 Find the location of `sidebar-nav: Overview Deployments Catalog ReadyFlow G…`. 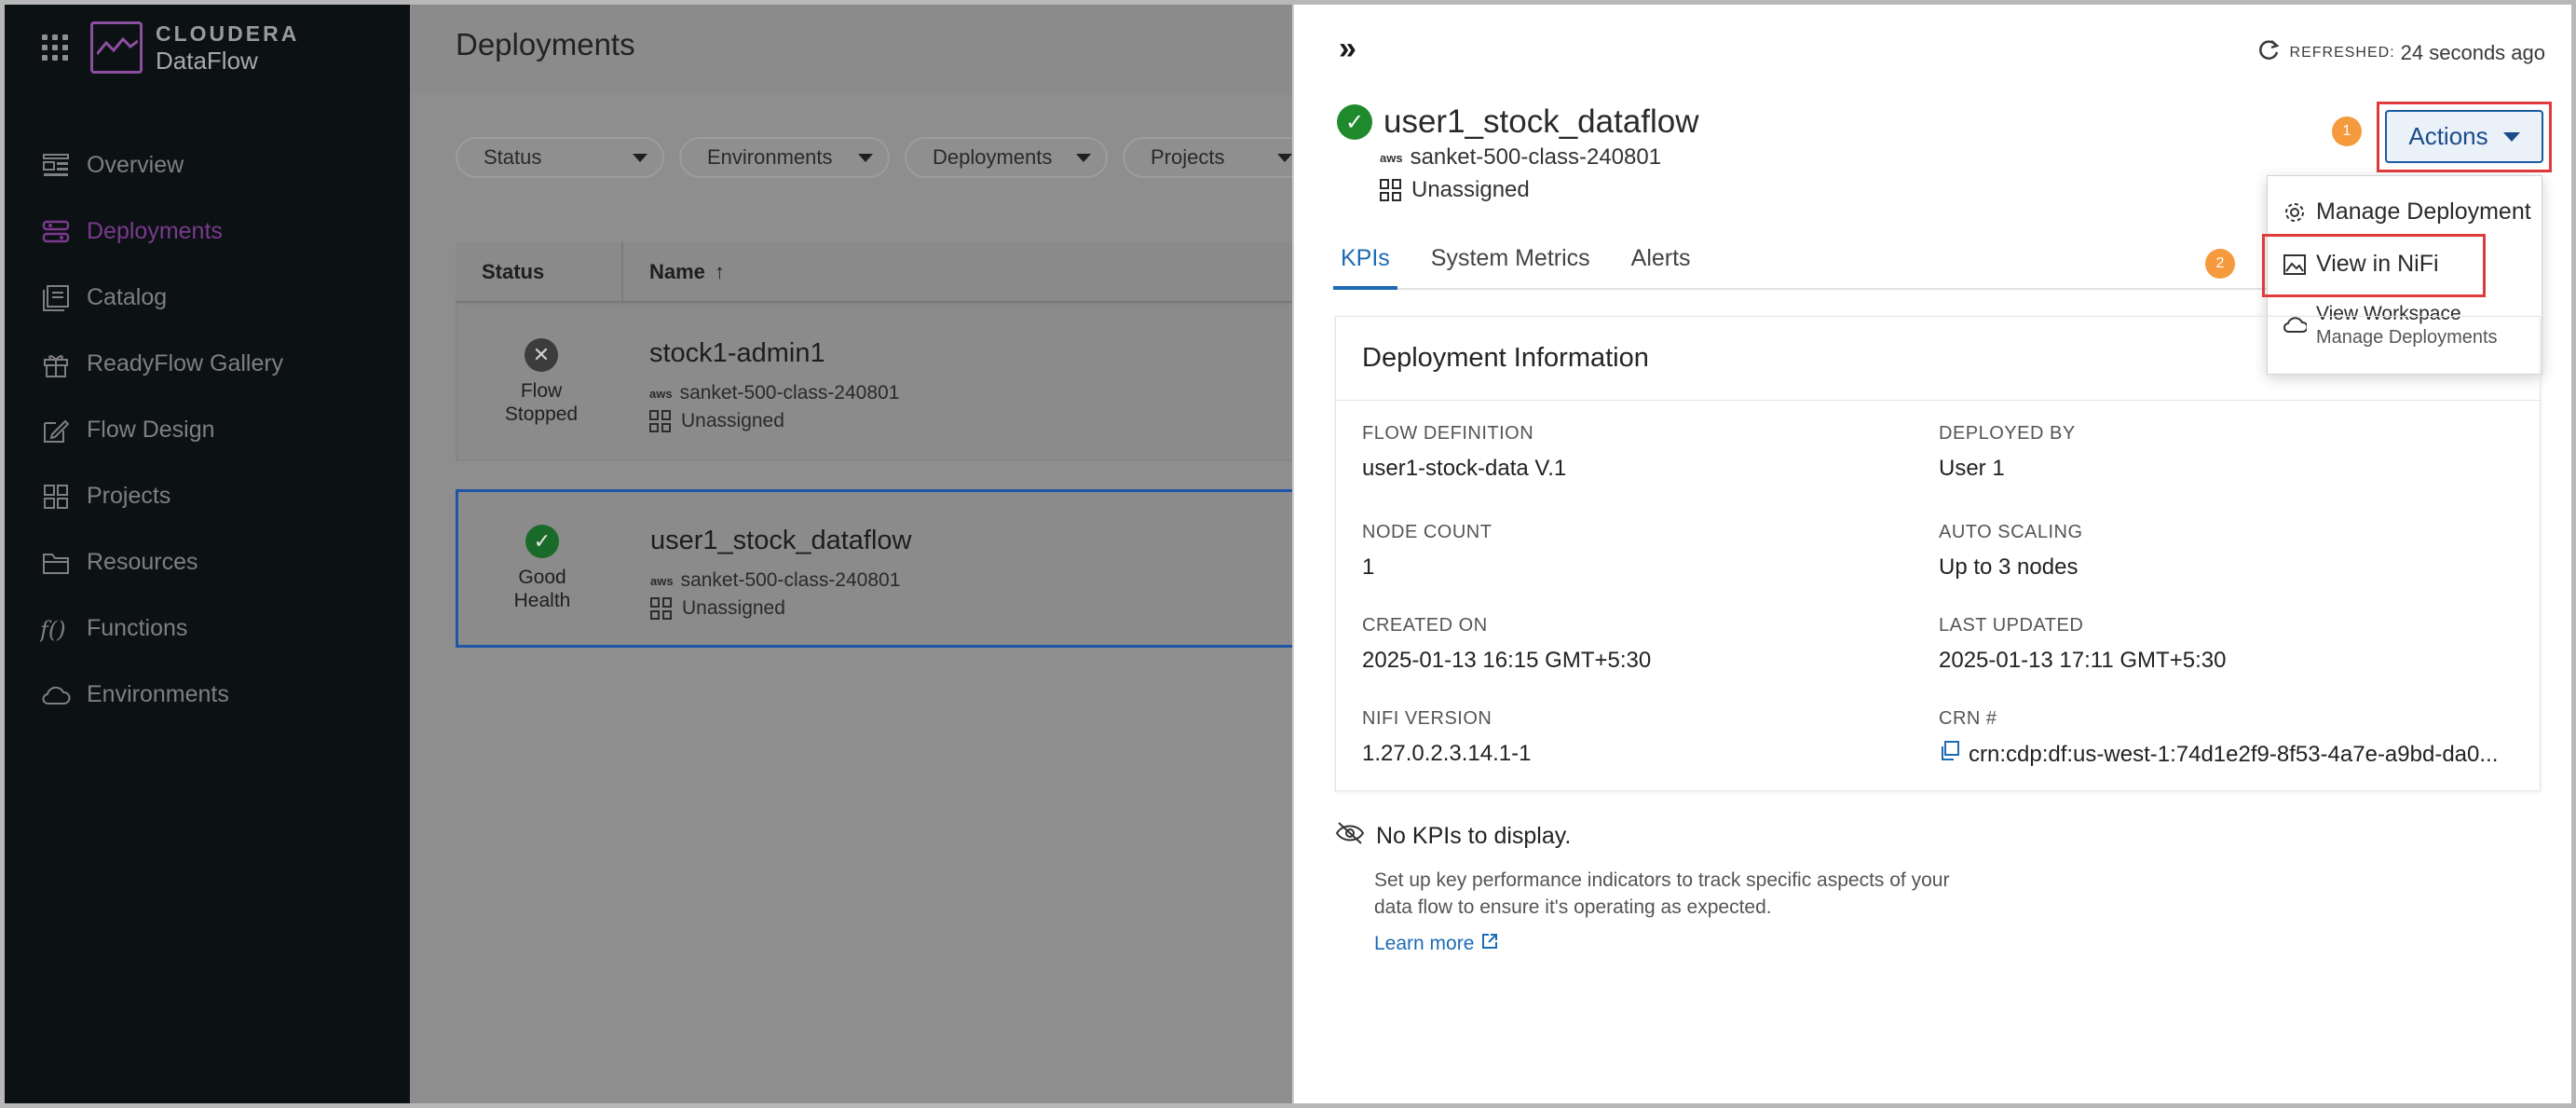

sidebar-nav: Overview Deployments Catalog ReadyFlow G… is located at coordinates (207, 430).